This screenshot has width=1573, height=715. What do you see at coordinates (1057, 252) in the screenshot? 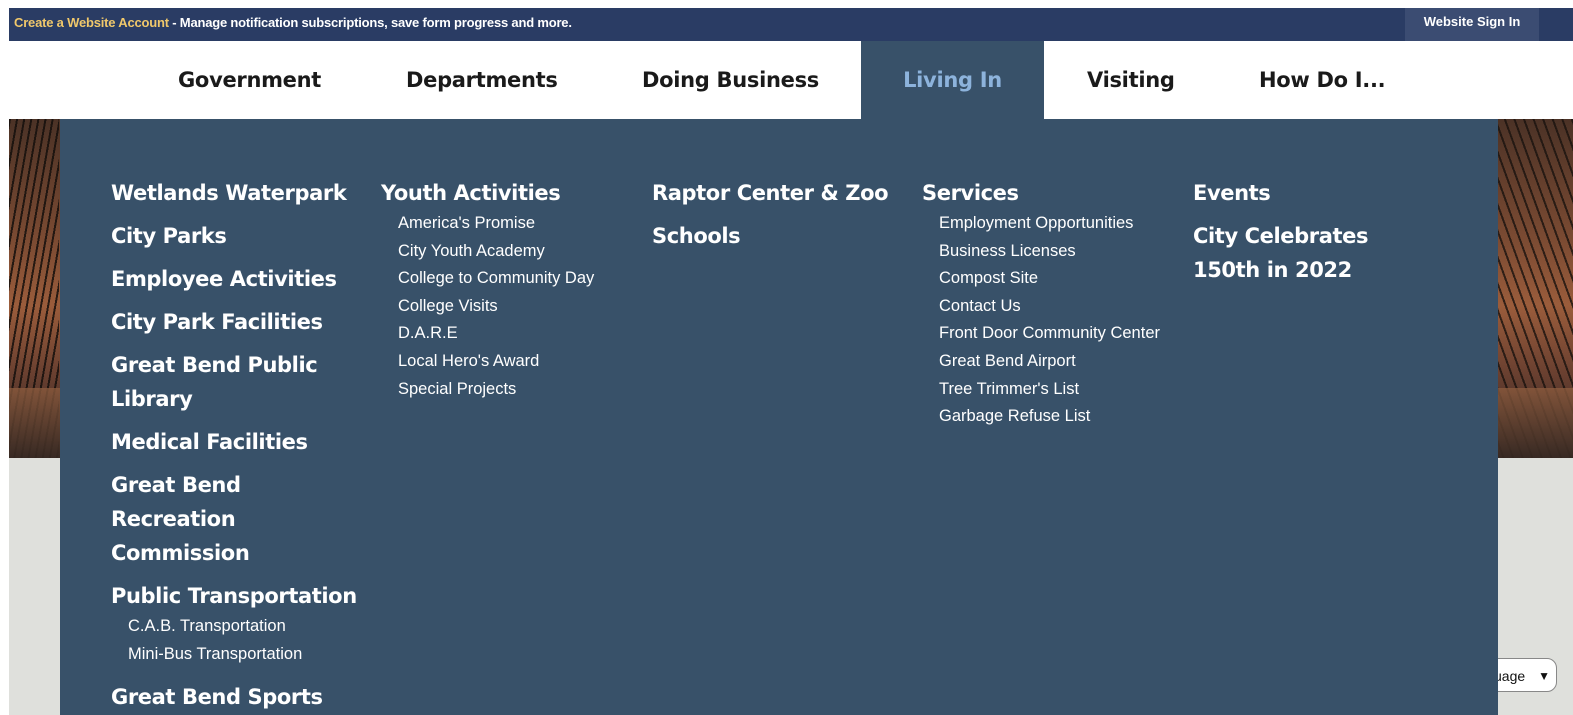
I see `menu-sublink-business-licenses: Business Licenses` at bounding box center [1057, 252].